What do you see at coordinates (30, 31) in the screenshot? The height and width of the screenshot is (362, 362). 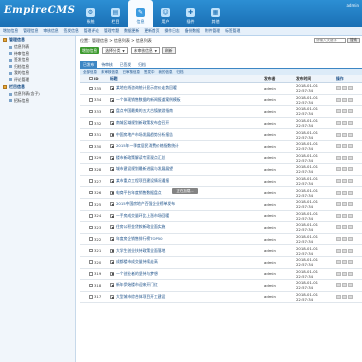 I see `menu-item: 管理信息` at bounding box center [30, 31].